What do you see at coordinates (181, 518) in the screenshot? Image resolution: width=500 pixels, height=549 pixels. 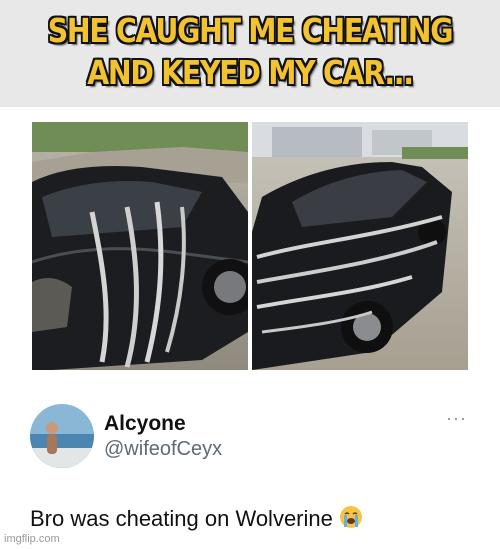 I see `post-text-content: Bro was cheating on Wolverine` at bounding box center [181, 518].